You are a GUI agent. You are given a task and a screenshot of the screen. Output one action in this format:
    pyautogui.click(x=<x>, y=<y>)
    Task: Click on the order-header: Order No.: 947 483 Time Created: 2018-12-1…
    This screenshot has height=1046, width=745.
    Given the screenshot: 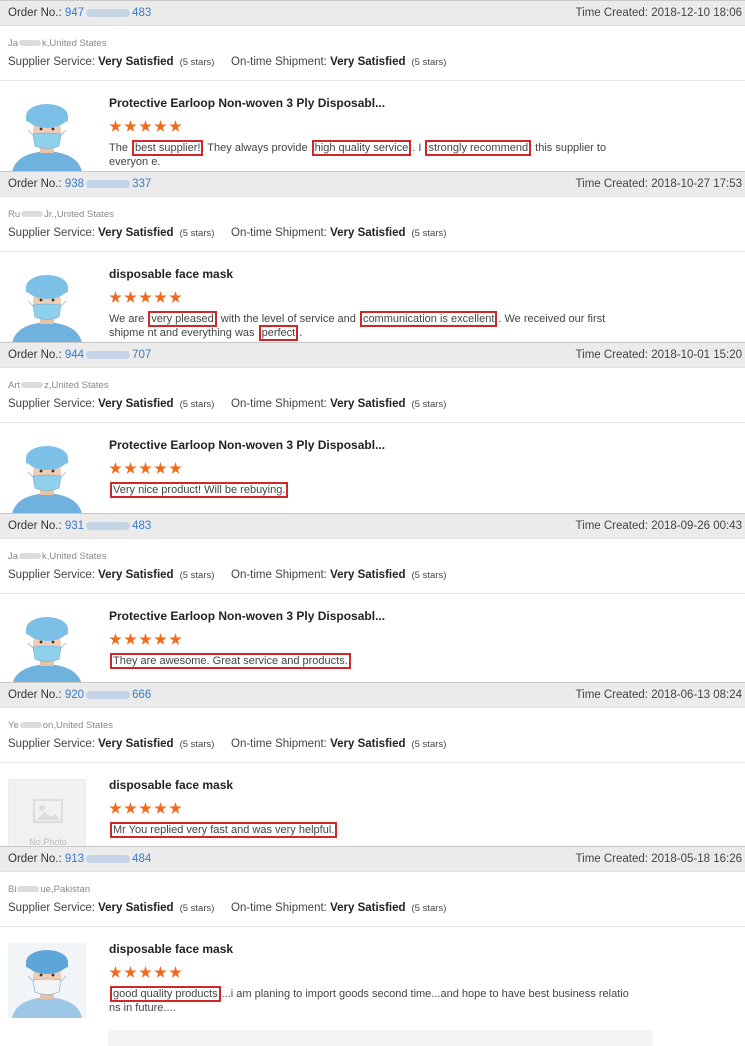 What is the action you would take?
    pyautogui.click(x=372, y=13)
    